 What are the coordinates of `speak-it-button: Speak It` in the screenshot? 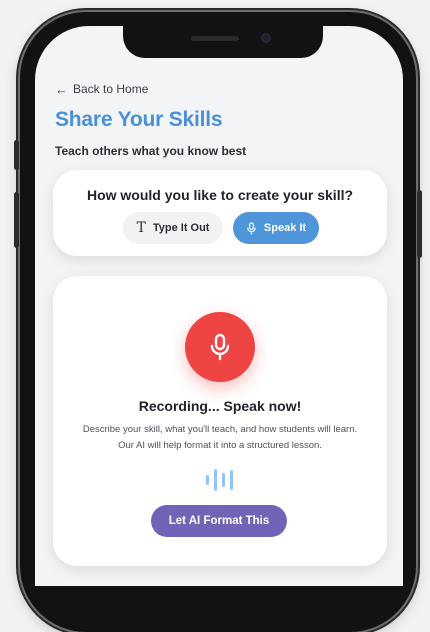 It's located at (276, 228).